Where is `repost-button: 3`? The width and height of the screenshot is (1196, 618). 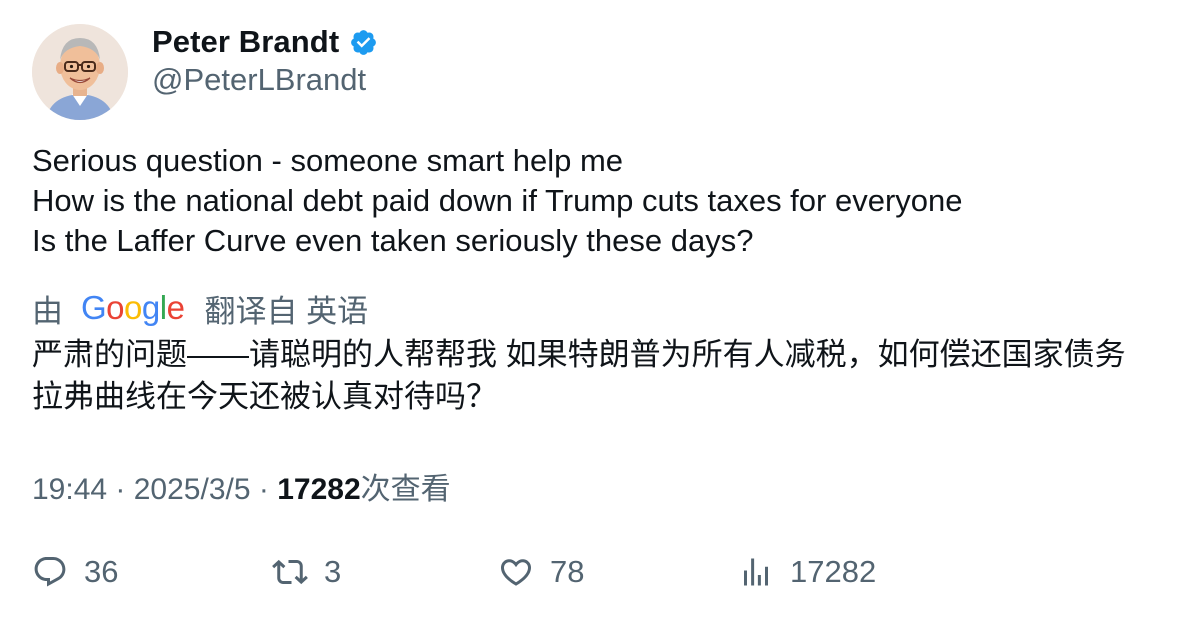 repost-button: 3 is located at coordinates (306, 572).